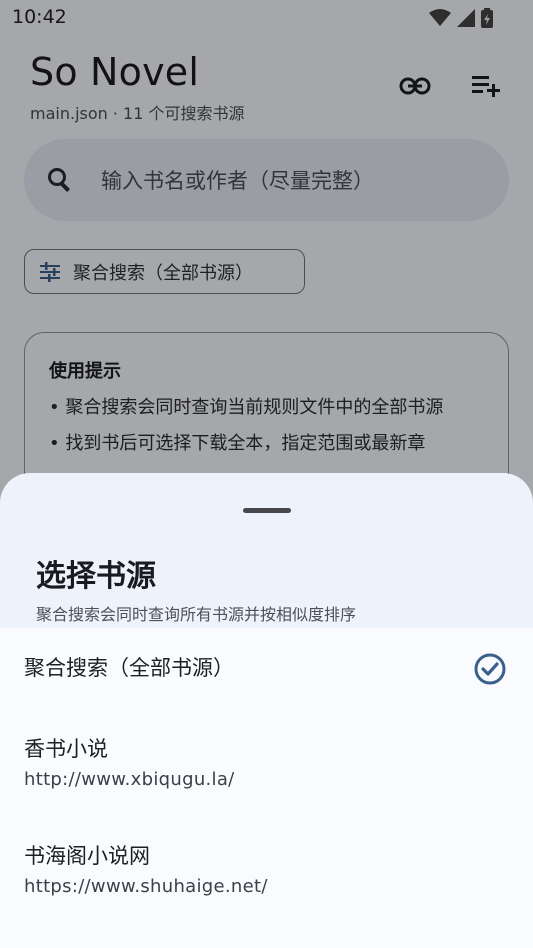 This screenshot has height=948, width=533. I want to click on source-option: 书海阁小说网 https://www.shuhaige.net/, so click(266, 875).